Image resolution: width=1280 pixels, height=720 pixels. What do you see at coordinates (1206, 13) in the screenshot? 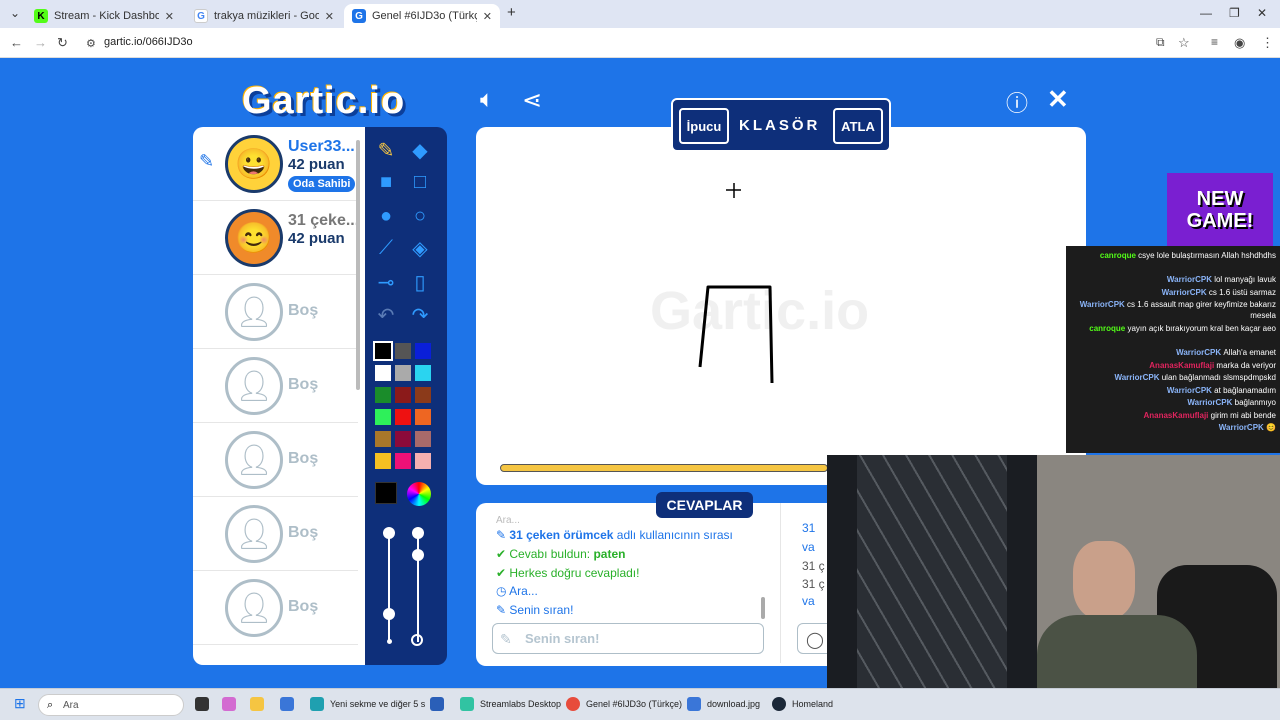
I see `minimize-icon: —` at bounding box center [1206, 13].